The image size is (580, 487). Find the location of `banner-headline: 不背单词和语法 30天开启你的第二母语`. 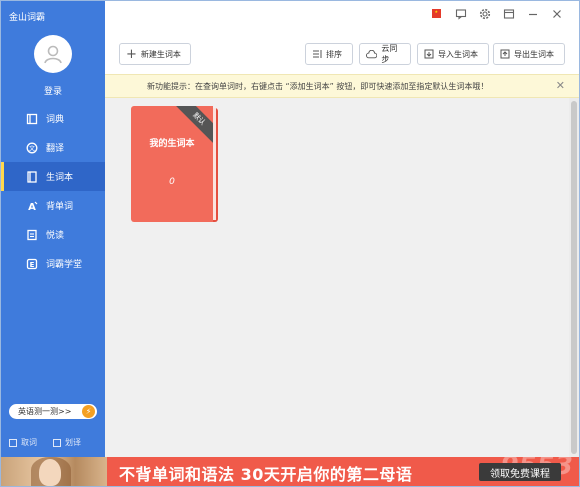

banner-headline: 不背单词和语法 30天开启你的第二母语 is located at coordinates (266, 474).